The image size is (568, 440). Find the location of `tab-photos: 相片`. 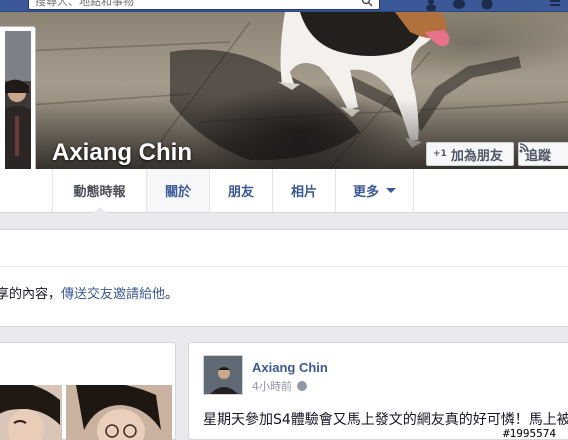

tab-photos: 相片 is located at coordinates (303, 190).